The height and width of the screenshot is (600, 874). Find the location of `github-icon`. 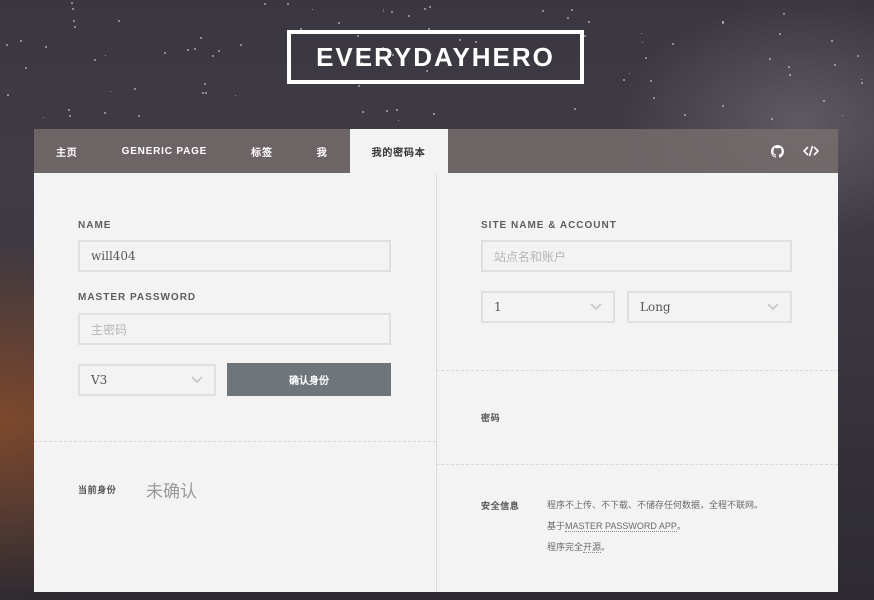

github-icon is located at coordinates (777, 151).